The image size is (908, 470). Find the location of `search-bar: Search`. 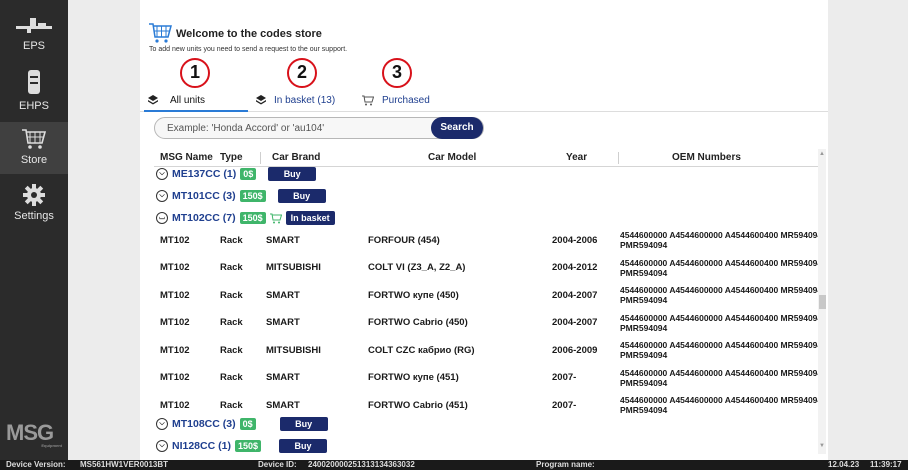

search-bar: Search is located at coordinates (319, 128).